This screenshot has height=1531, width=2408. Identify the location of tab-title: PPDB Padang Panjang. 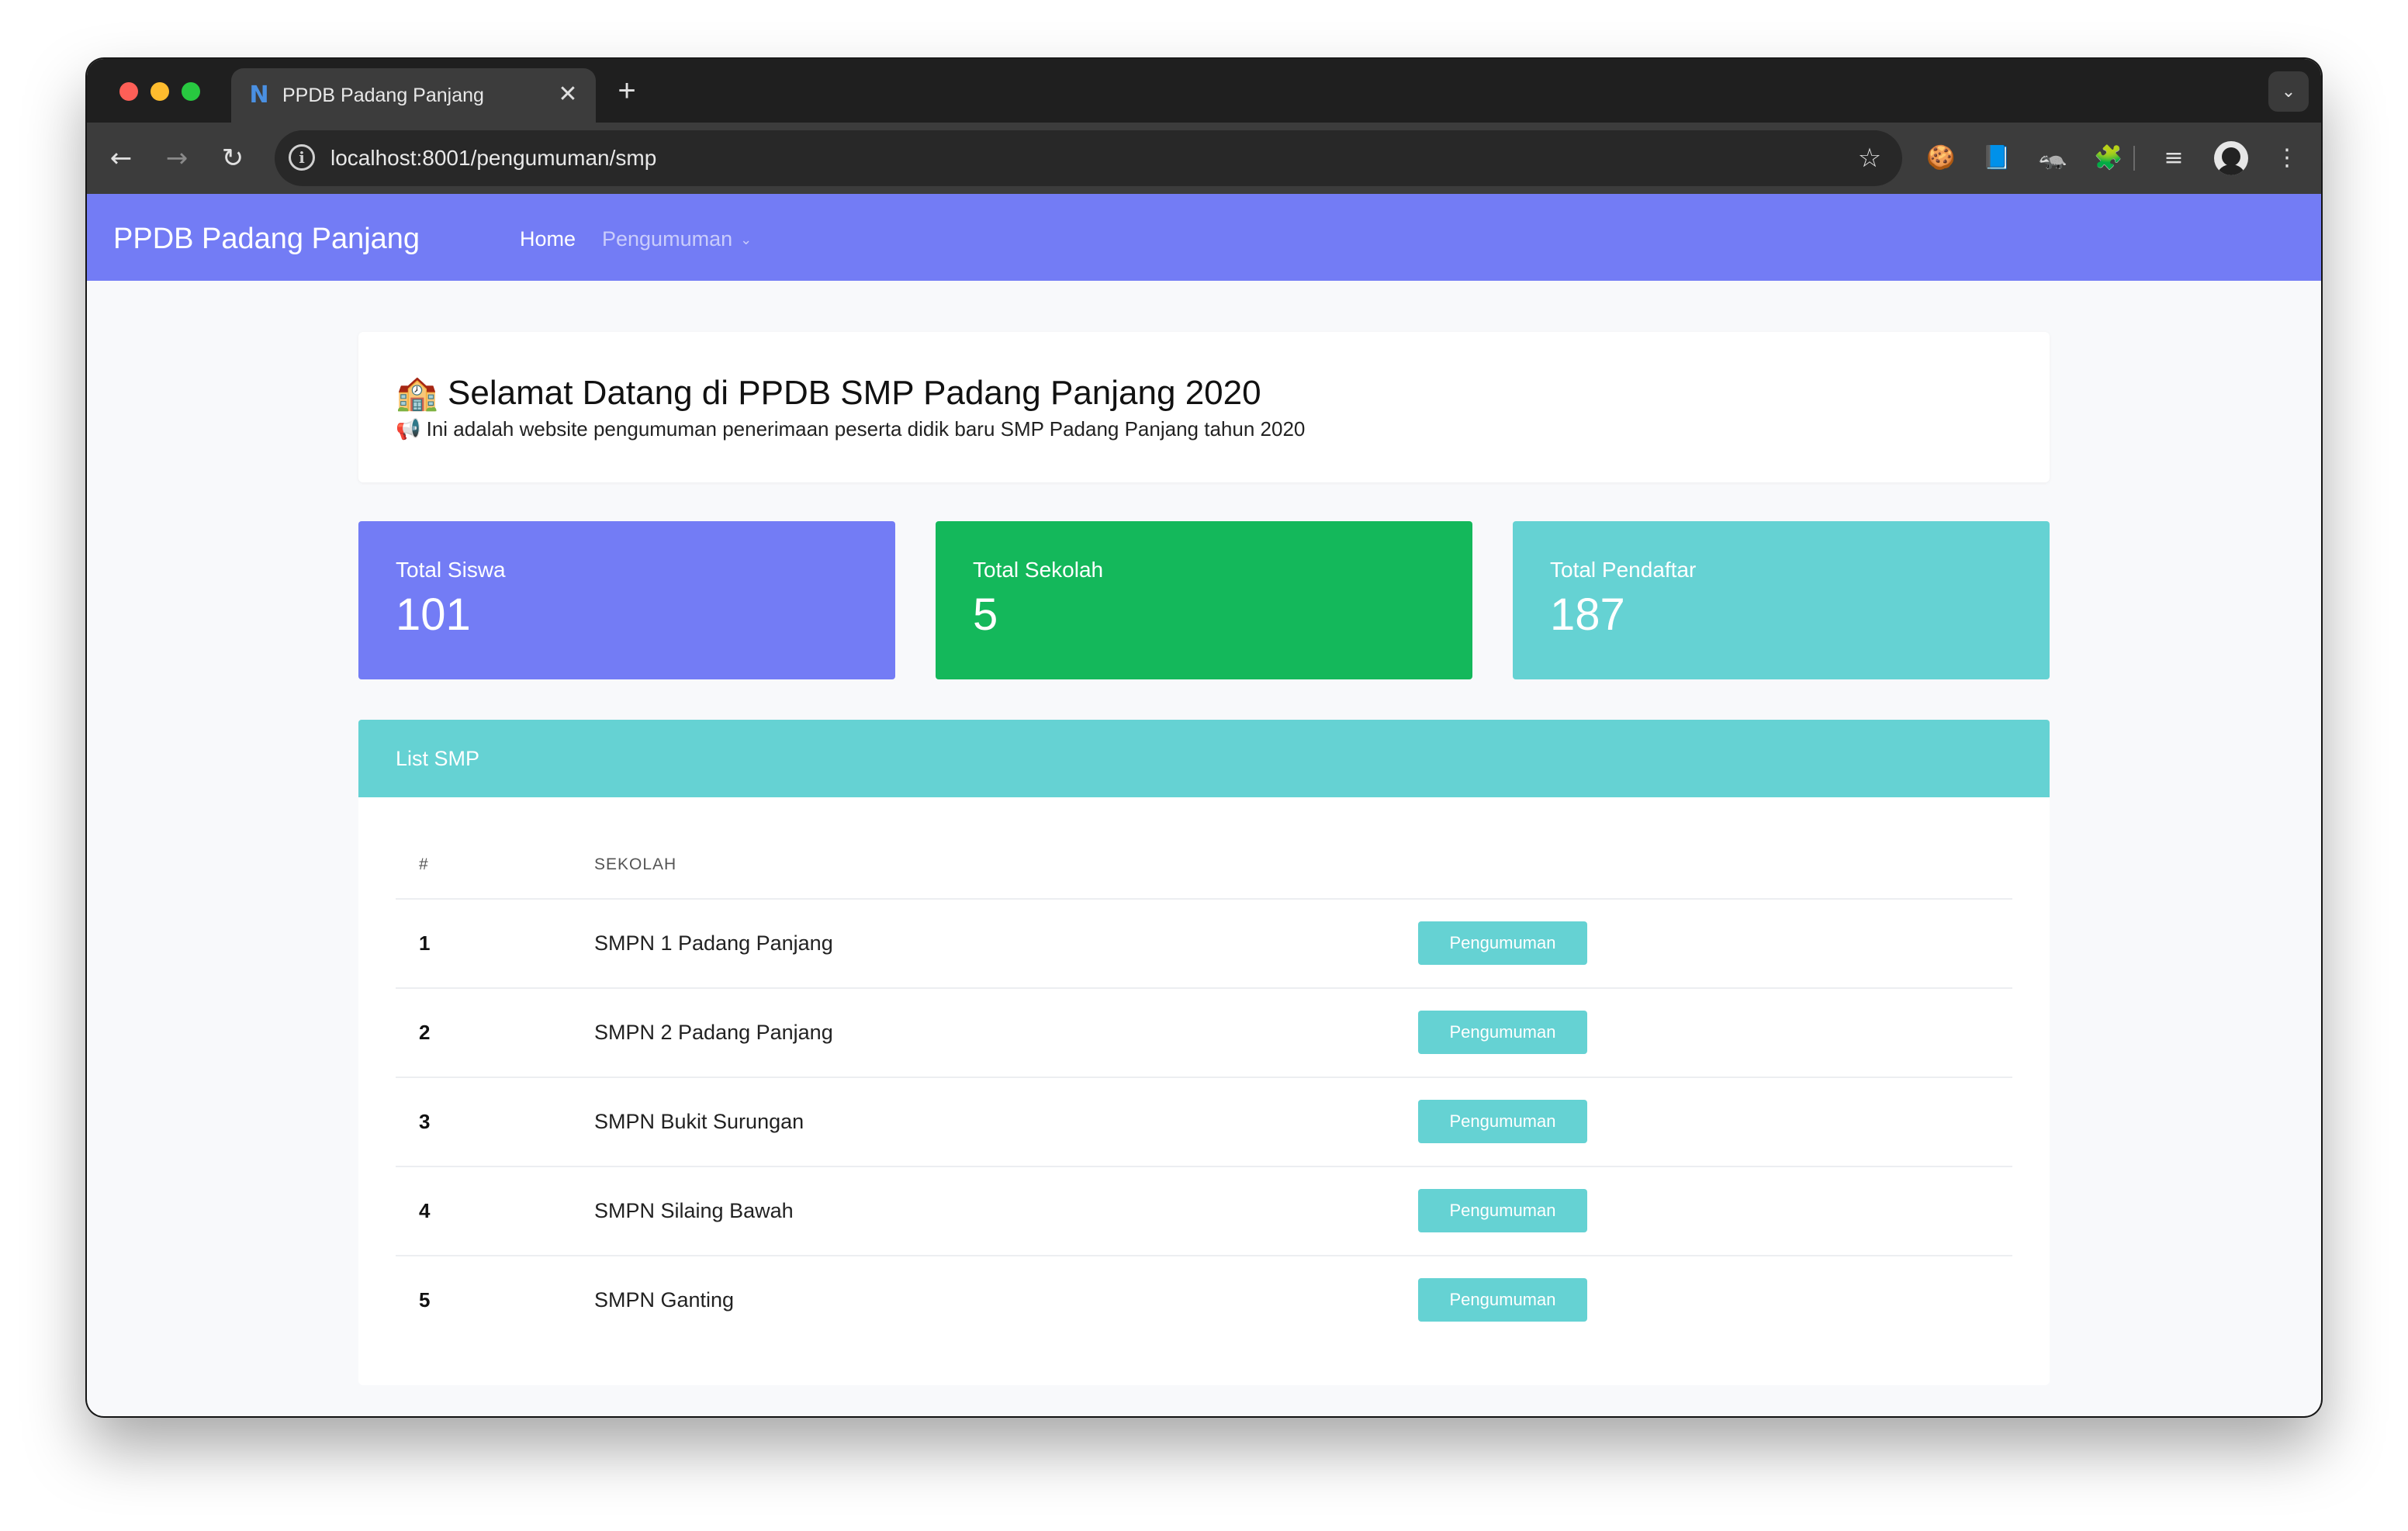
(383, 95).